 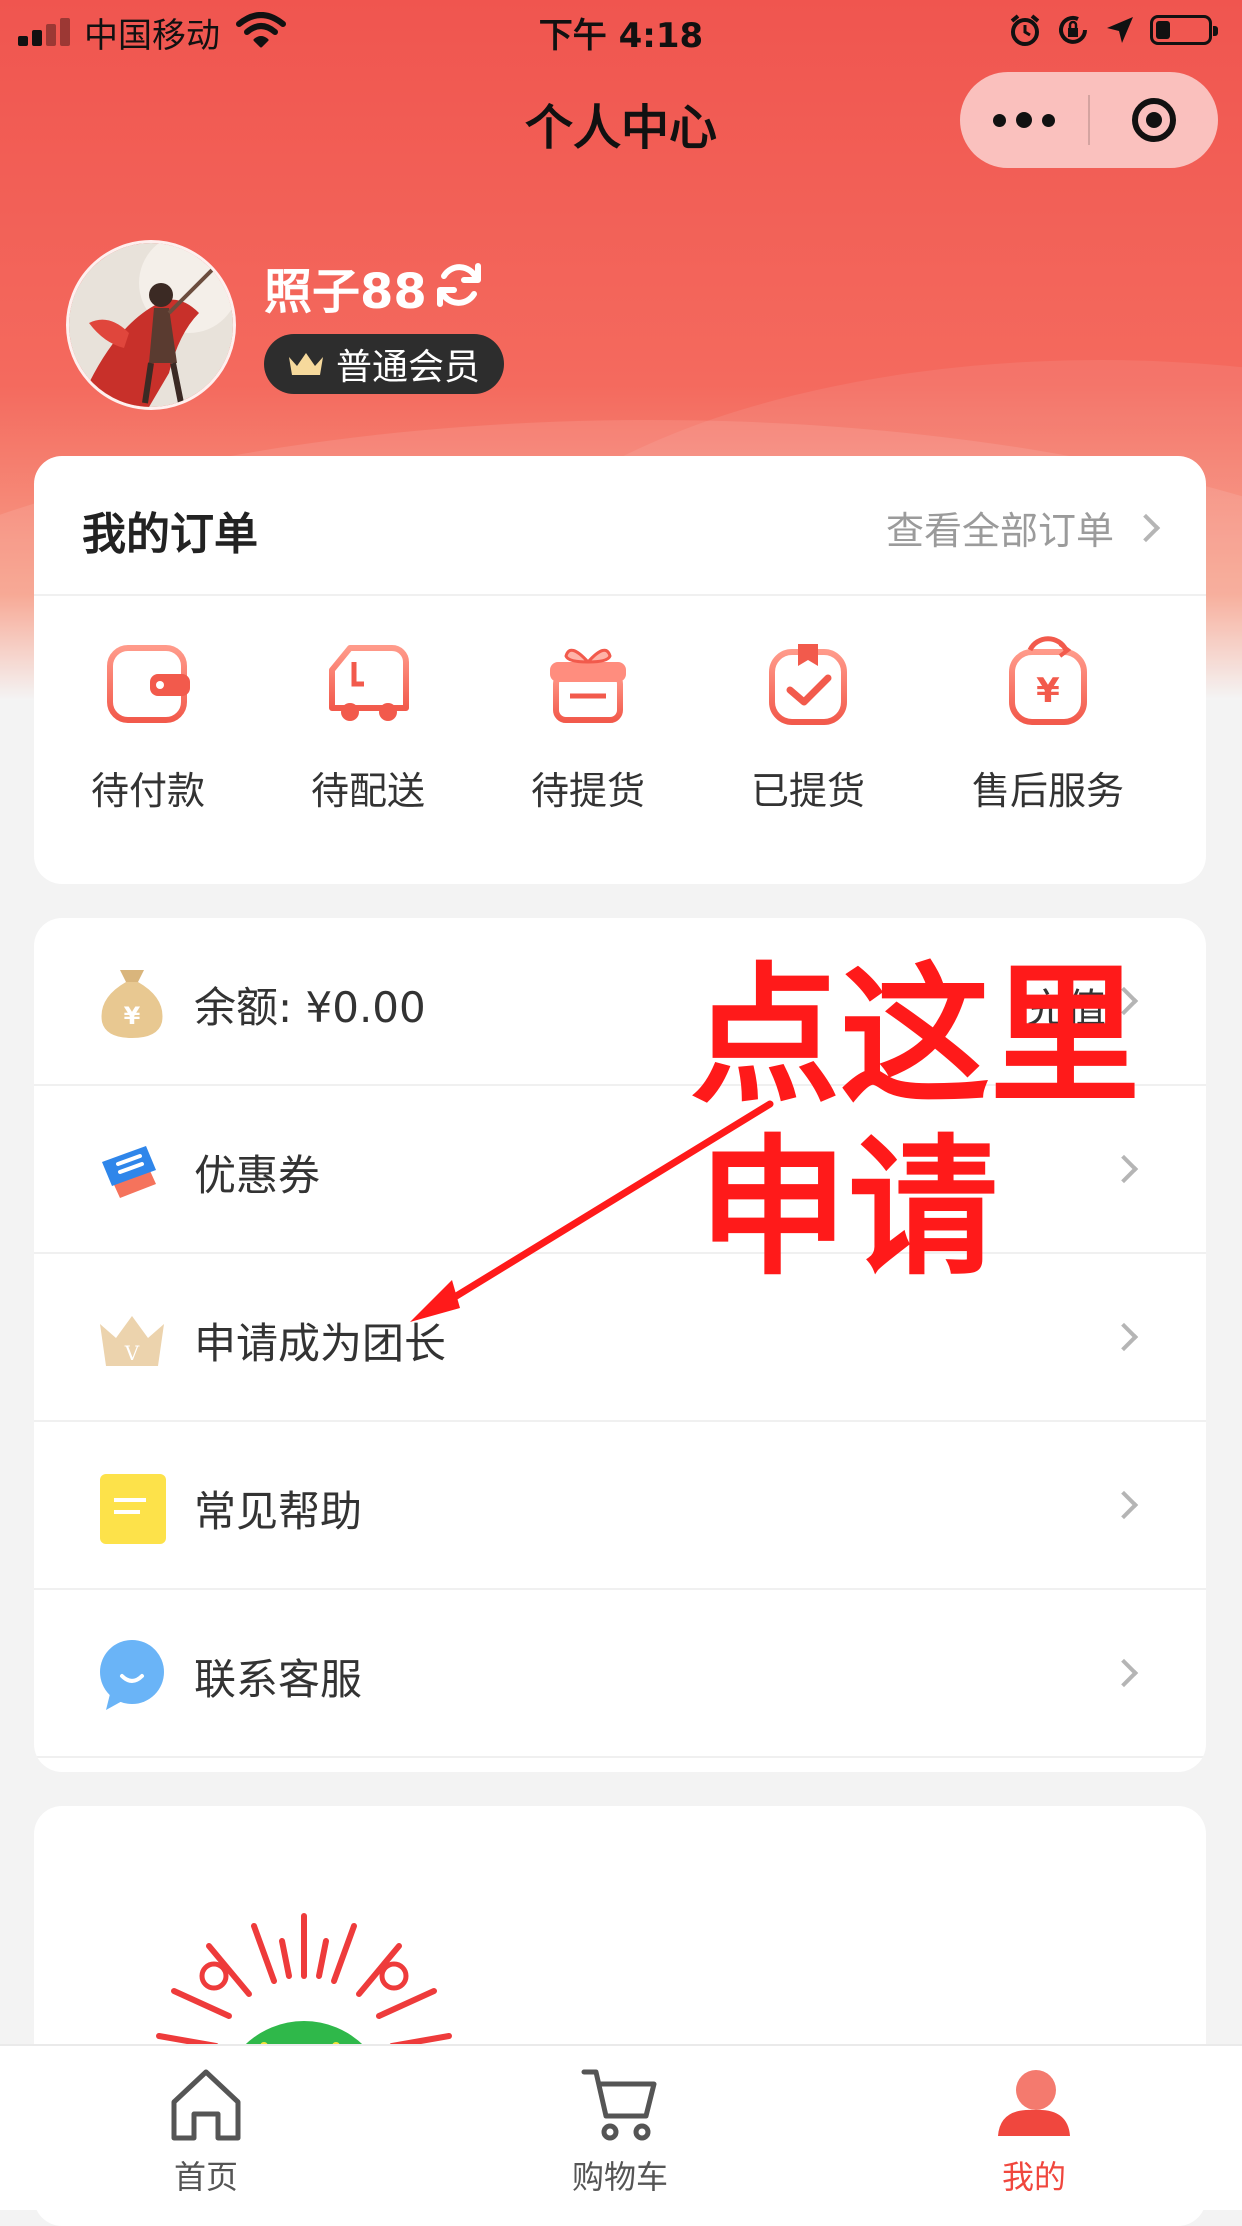 I want to click on menu-item-apply-group-leader: V 申请成为团长, so click(x=620, y=1338).